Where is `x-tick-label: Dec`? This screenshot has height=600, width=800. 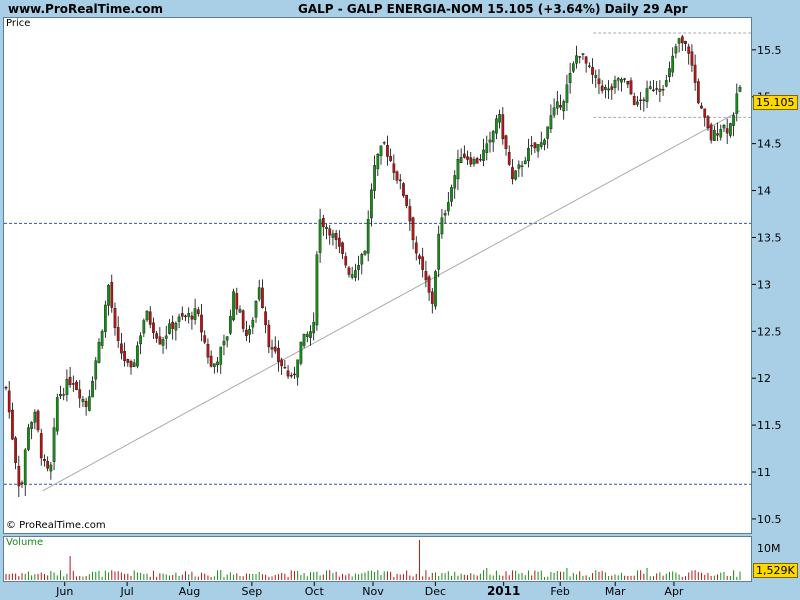
x-tick-label: Dec is located at coordinates (435, 591).